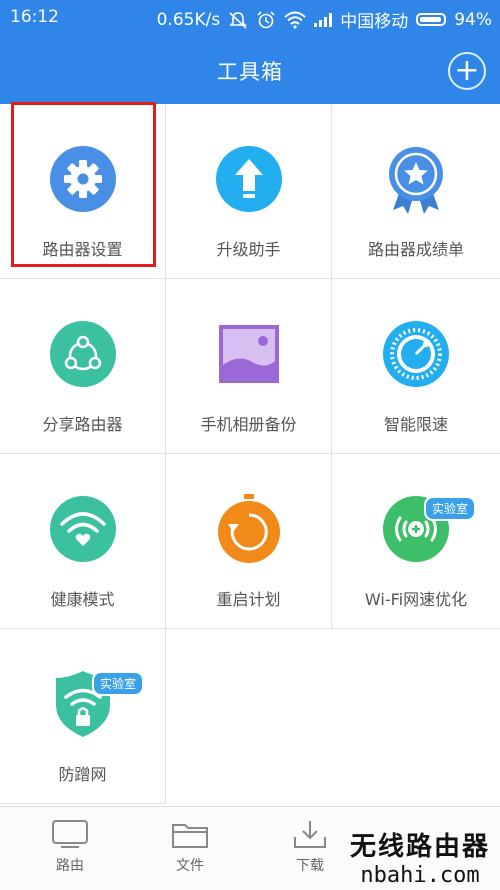  I want to click on folder-icon, so click(190, 836).